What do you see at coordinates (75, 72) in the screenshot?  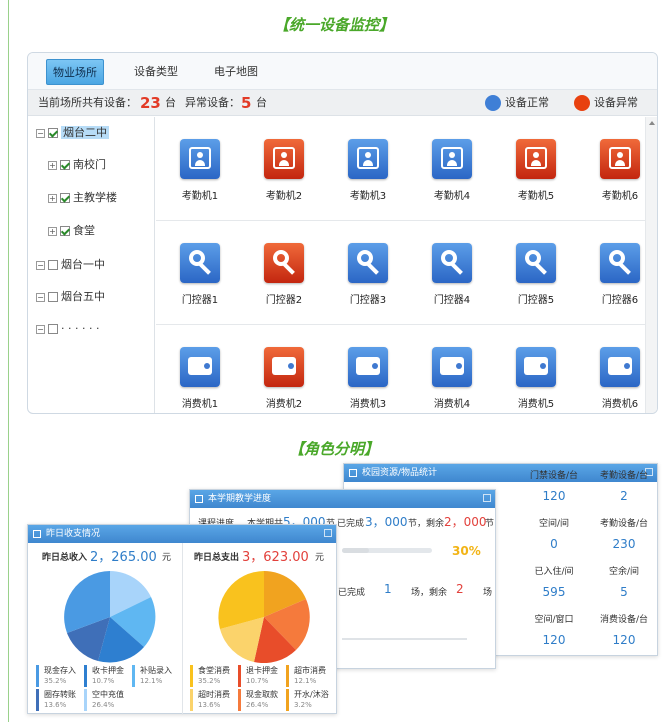 I see `tab-property: 物业场所` at bounding box center [75, 72].